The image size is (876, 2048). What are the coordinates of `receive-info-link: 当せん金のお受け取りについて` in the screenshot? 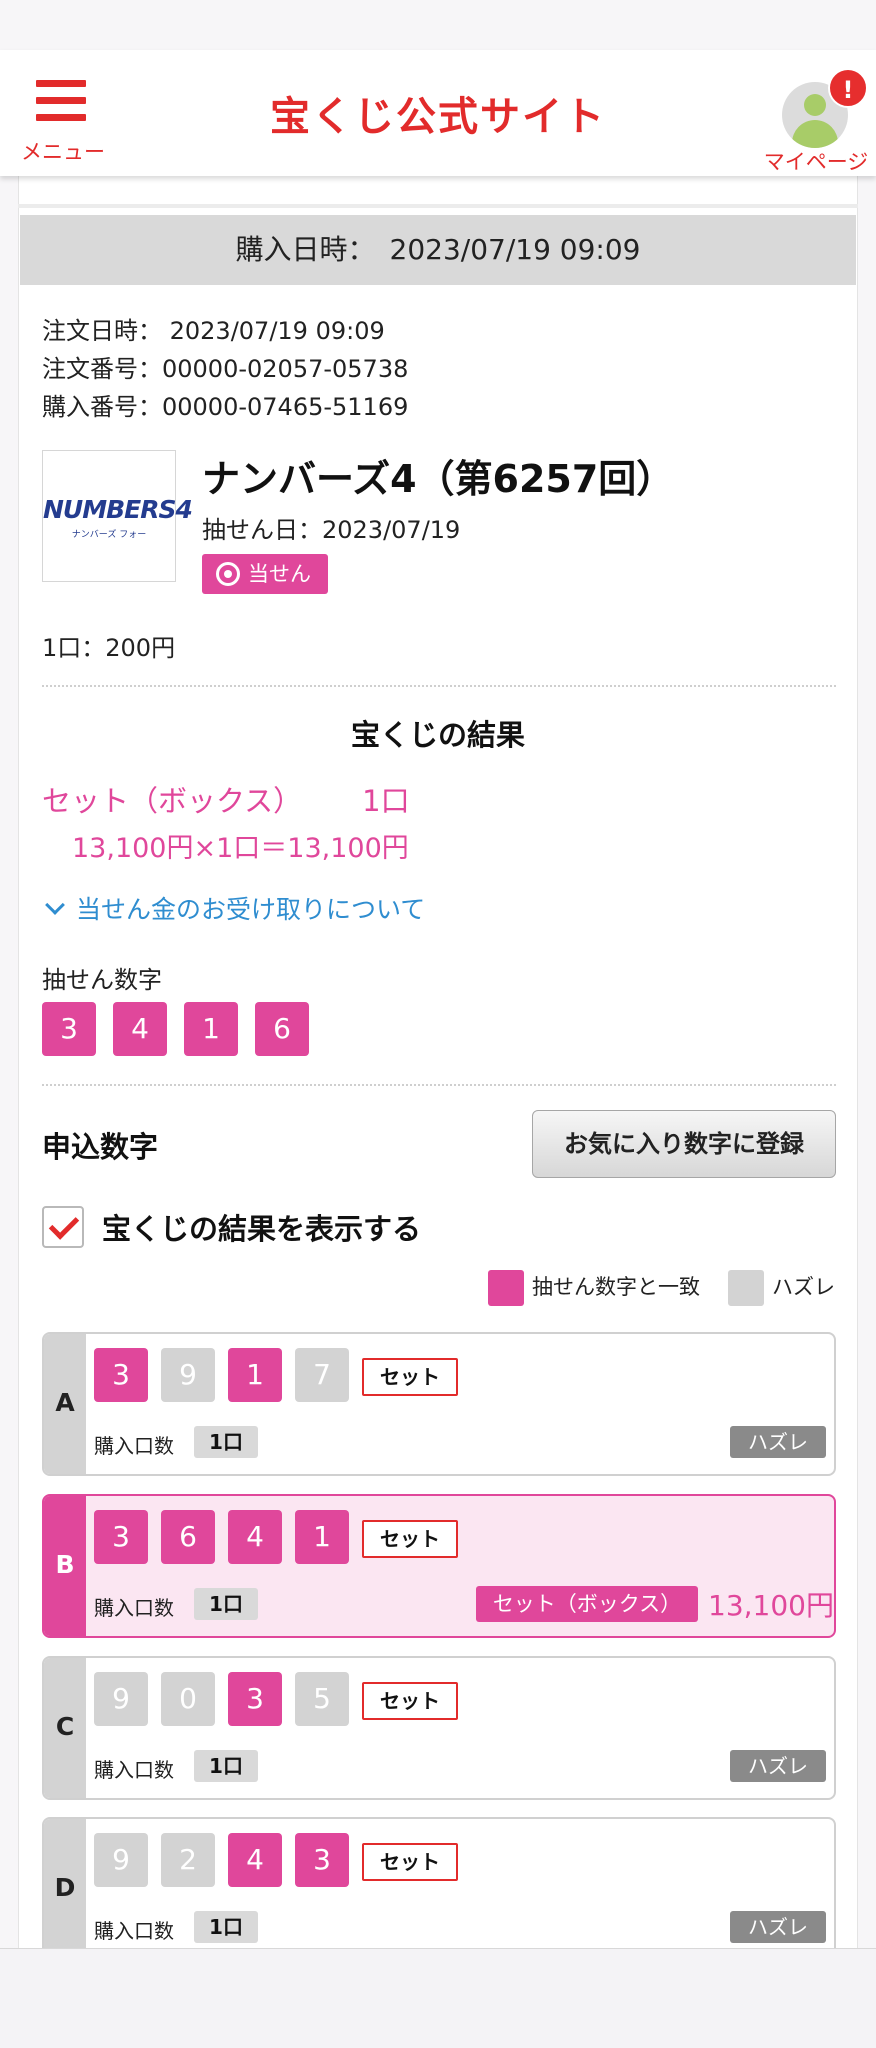 It's located at (233, 908).